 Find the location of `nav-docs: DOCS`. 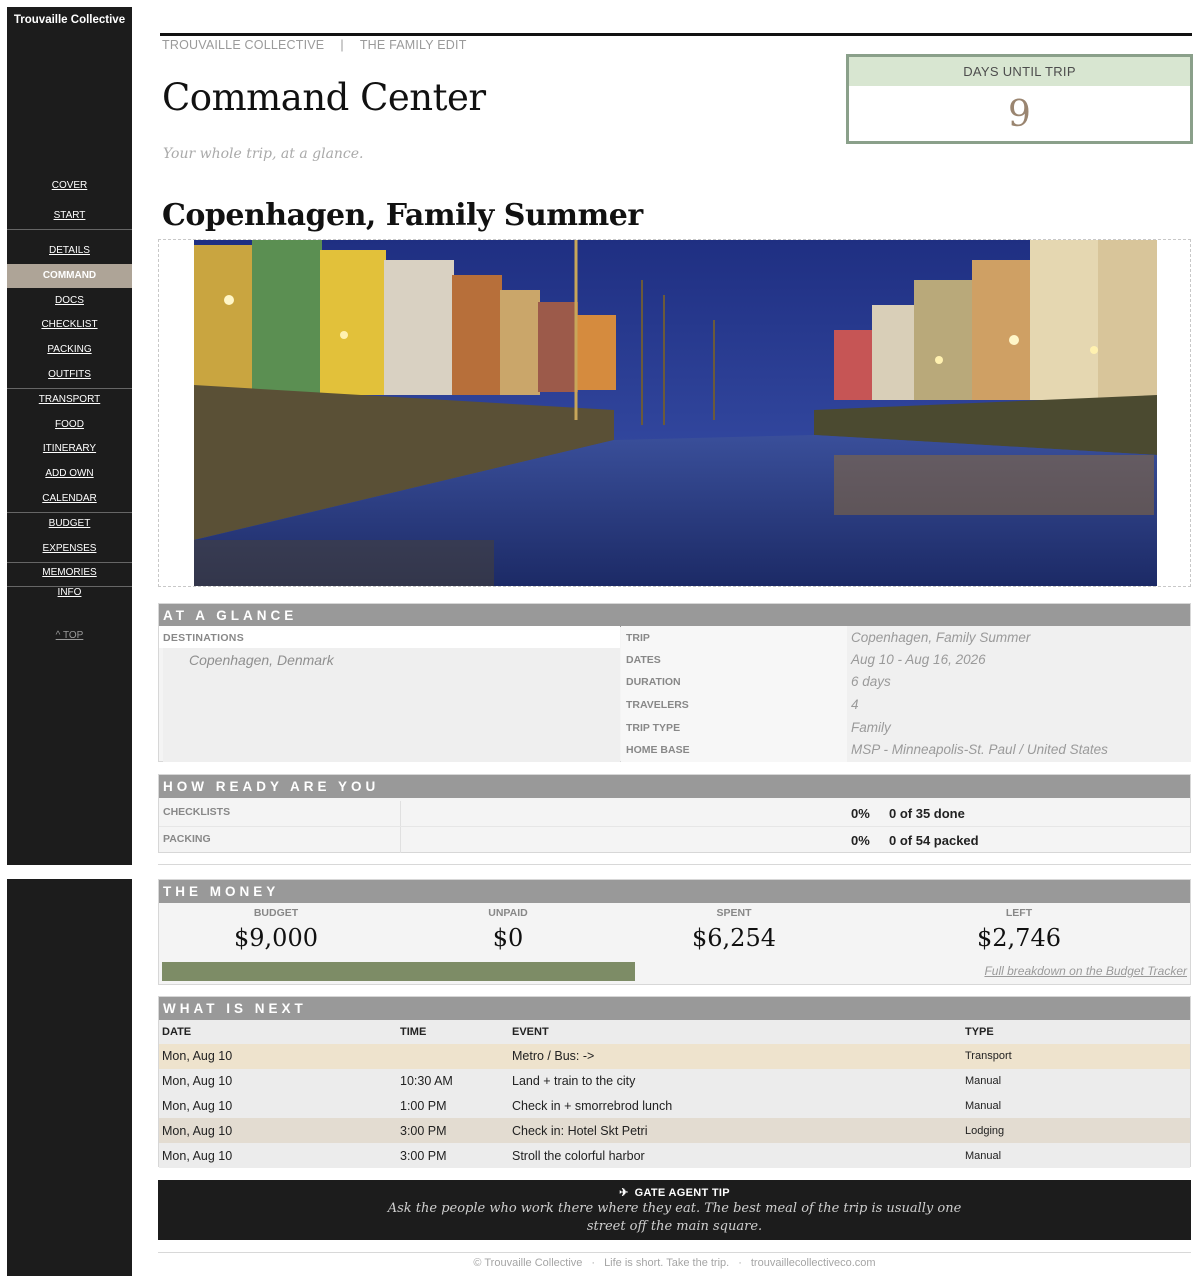

nav-docs: DOCS is located at coordinates (69, 301).